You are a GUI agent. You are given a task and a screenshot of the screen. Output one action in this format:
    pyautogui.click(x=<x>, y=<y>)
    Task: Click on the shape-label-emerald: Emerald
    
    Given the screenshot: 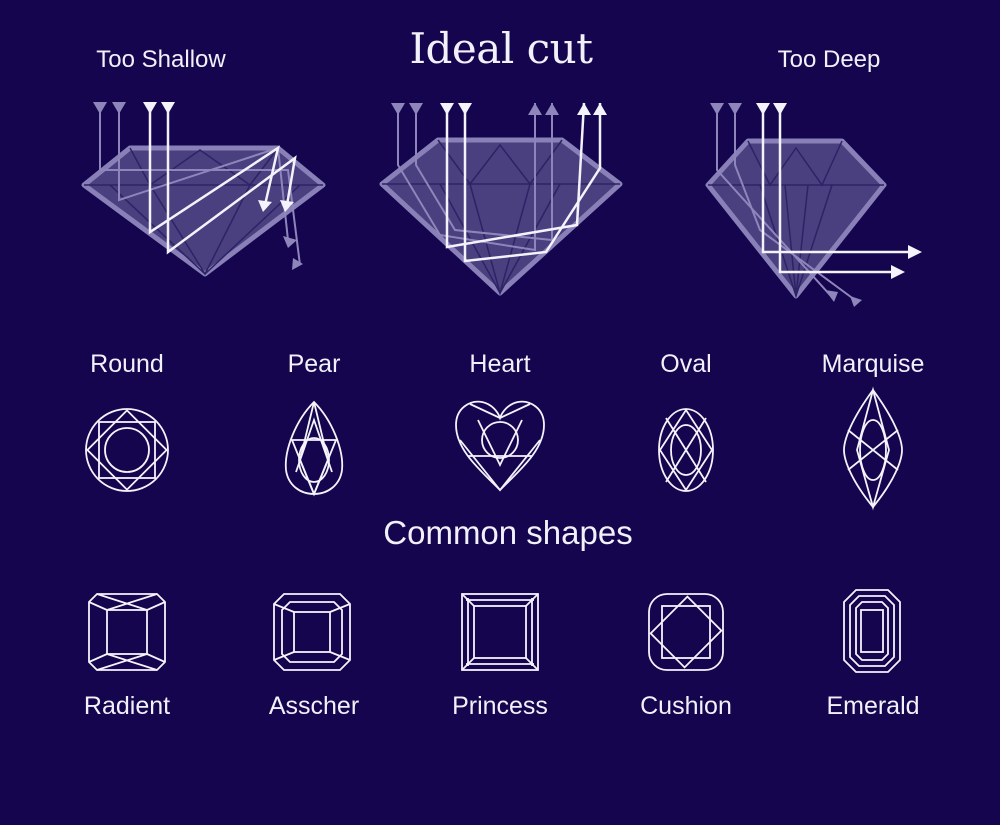 What is the action you would take?
    pyautogui.click(x=873, y=706)
    